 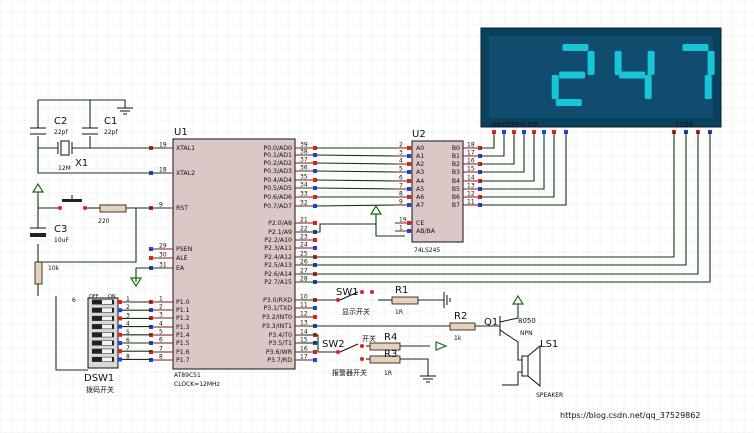 I want to click on resistor-r2: R2 1k, so click(x=462, y=326).